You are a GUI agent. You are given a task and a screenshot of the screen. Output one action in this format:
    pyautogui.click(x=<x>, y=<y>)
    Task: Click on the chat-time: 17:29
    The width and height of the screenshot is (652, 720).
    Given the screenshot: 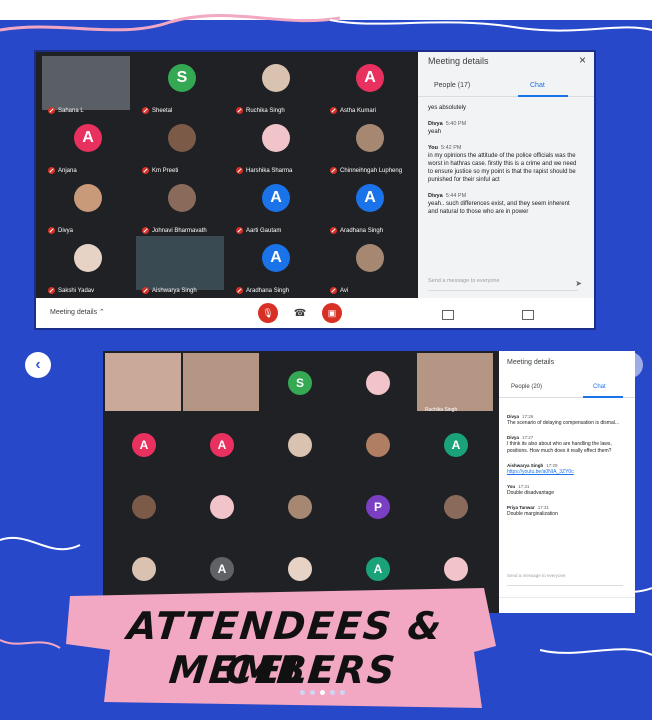 What is the action you would take?
    pyautogui.click(x=552, y=465)
    